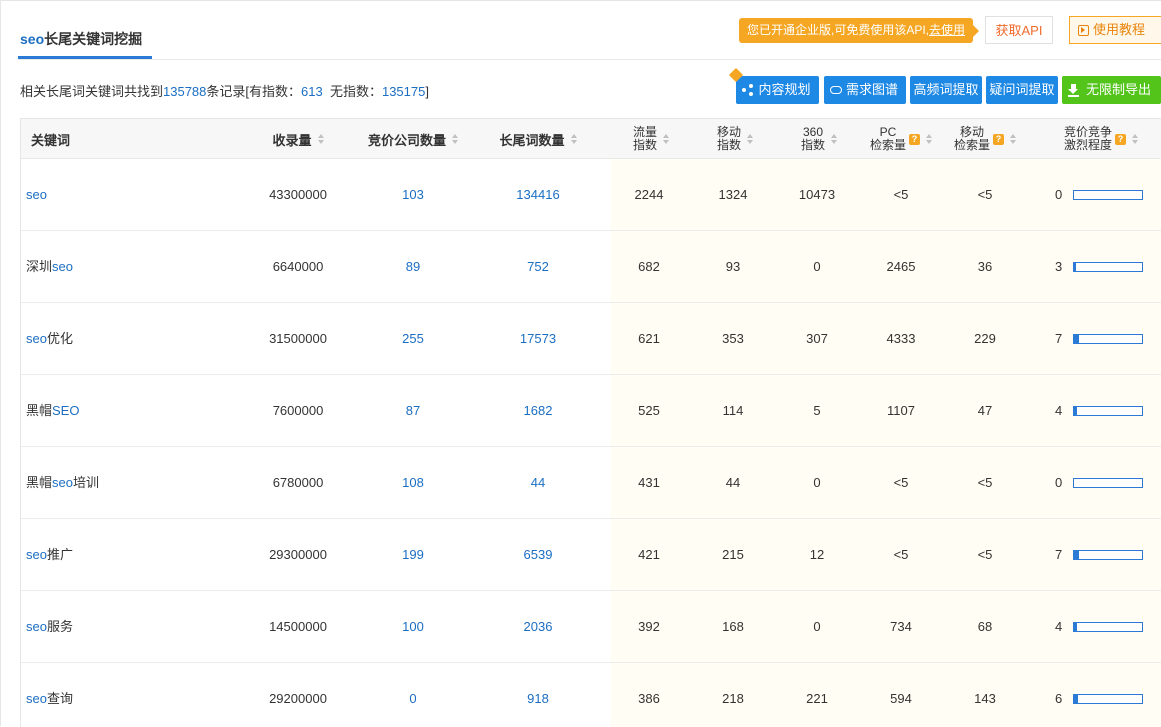  I want to click on cell-traffic-index: 392, so click(649, 626).